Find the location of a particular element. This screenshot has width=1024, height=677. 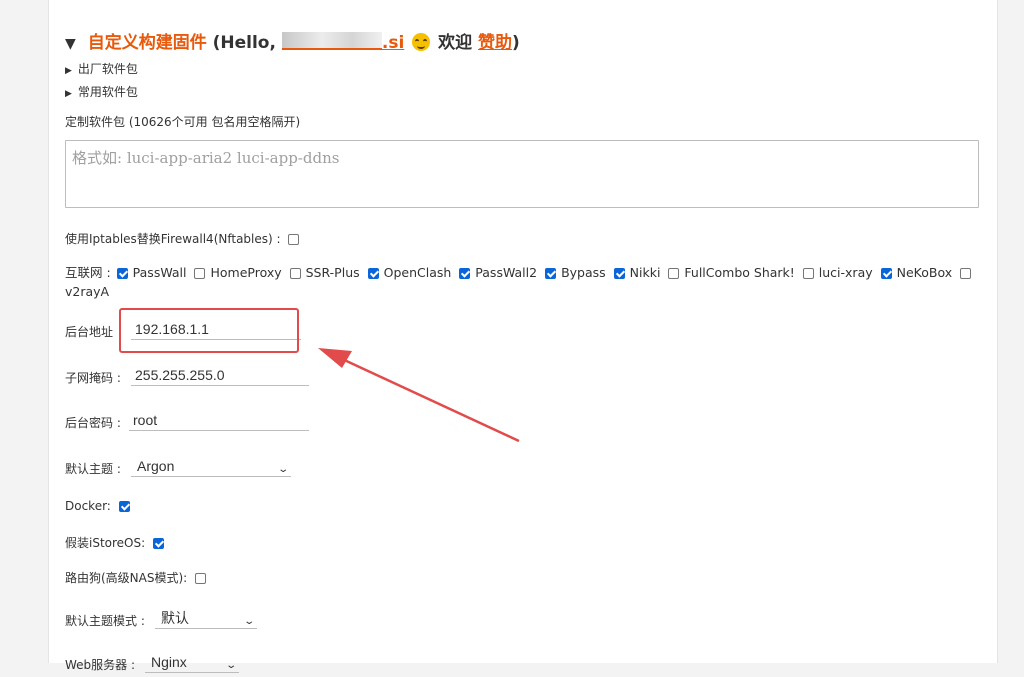

red-arrow-annotation is located at coordinates (419, 395).